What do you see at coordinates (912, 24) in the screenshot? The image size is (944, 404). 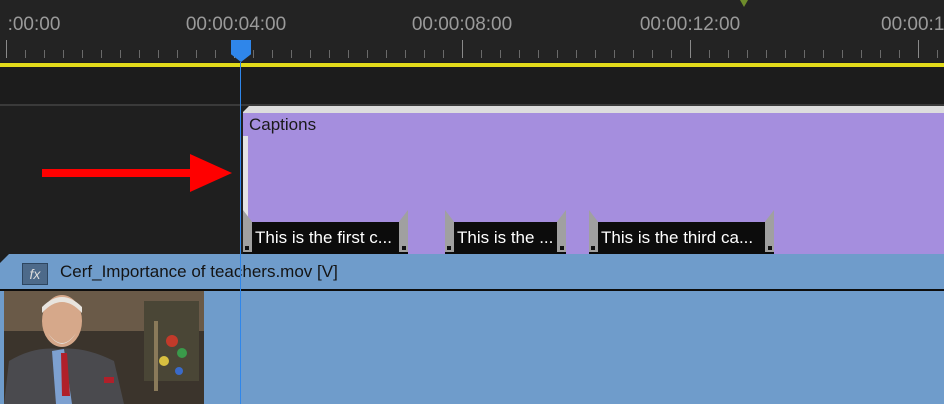 I see `timecode-label: 00:00:16` at bounding box center [912, 24].